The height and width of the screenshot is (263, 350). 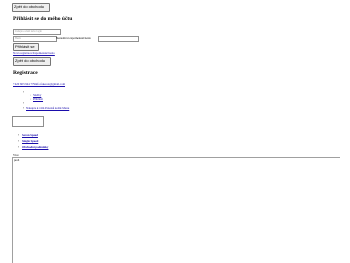 What do you see at coordinates (30, 135) in the screenshot?
I see `link-seven-speed: Seven Speed` at bounding box center [30, 135].